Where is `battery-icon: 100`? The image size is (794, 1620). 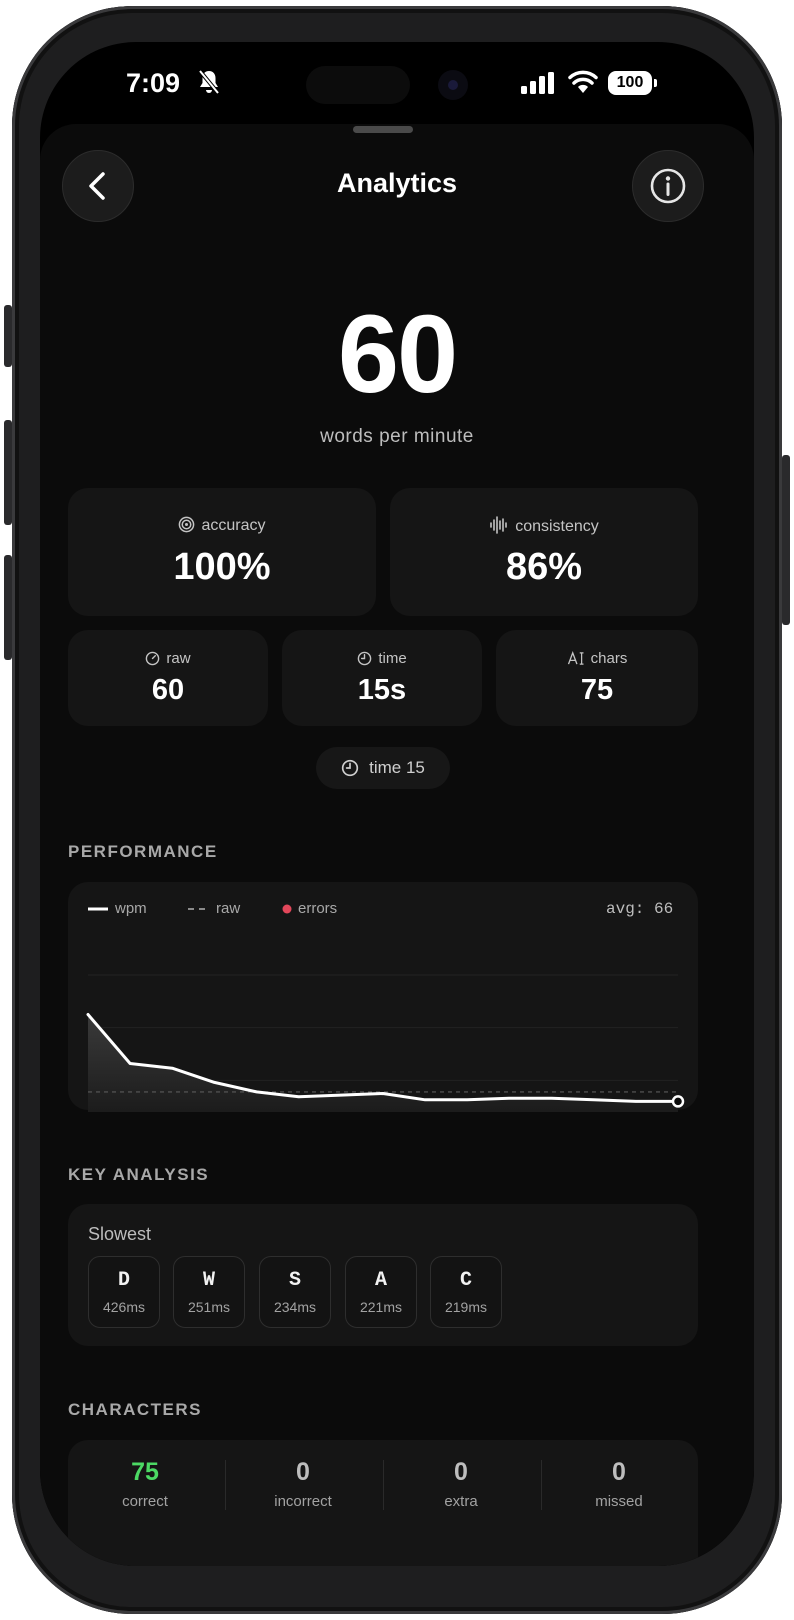 battery-icon: 100 is located at coordinates (632, 83).